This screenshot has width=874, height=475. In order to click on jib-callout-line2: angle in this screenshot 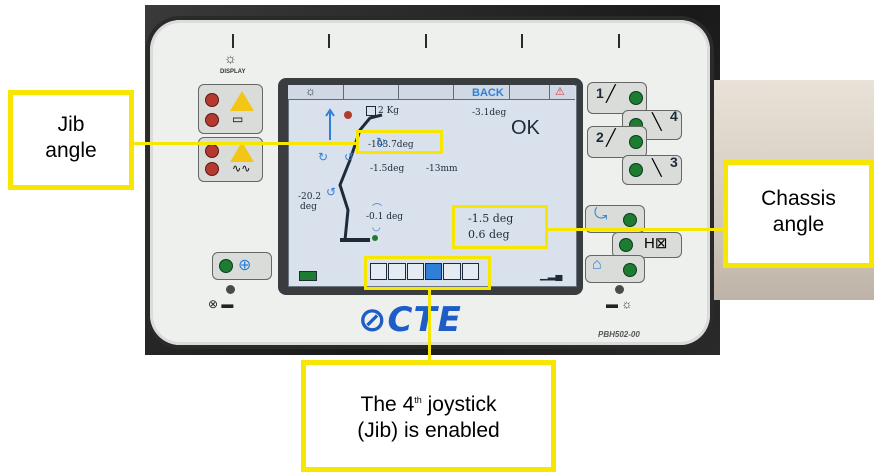, I will do `click(71, 150)`.